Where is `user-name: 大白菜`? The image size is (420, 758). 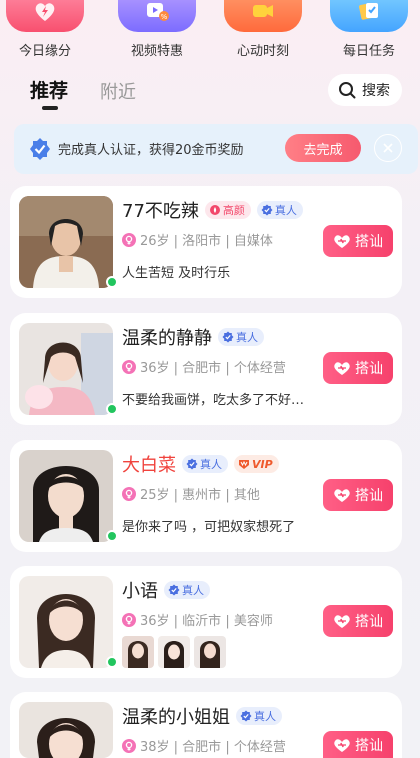
user-name: 大白菜 is located at coordinates (149, 465).